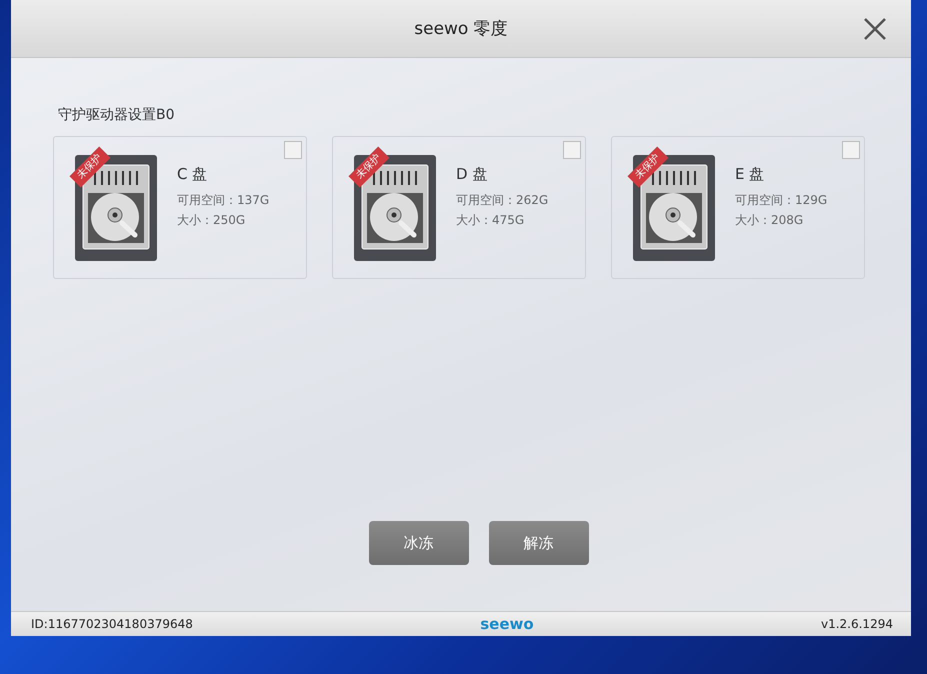 The image size is (927, 674). I want to click on drive-name: C 盘, so click(192, 174).